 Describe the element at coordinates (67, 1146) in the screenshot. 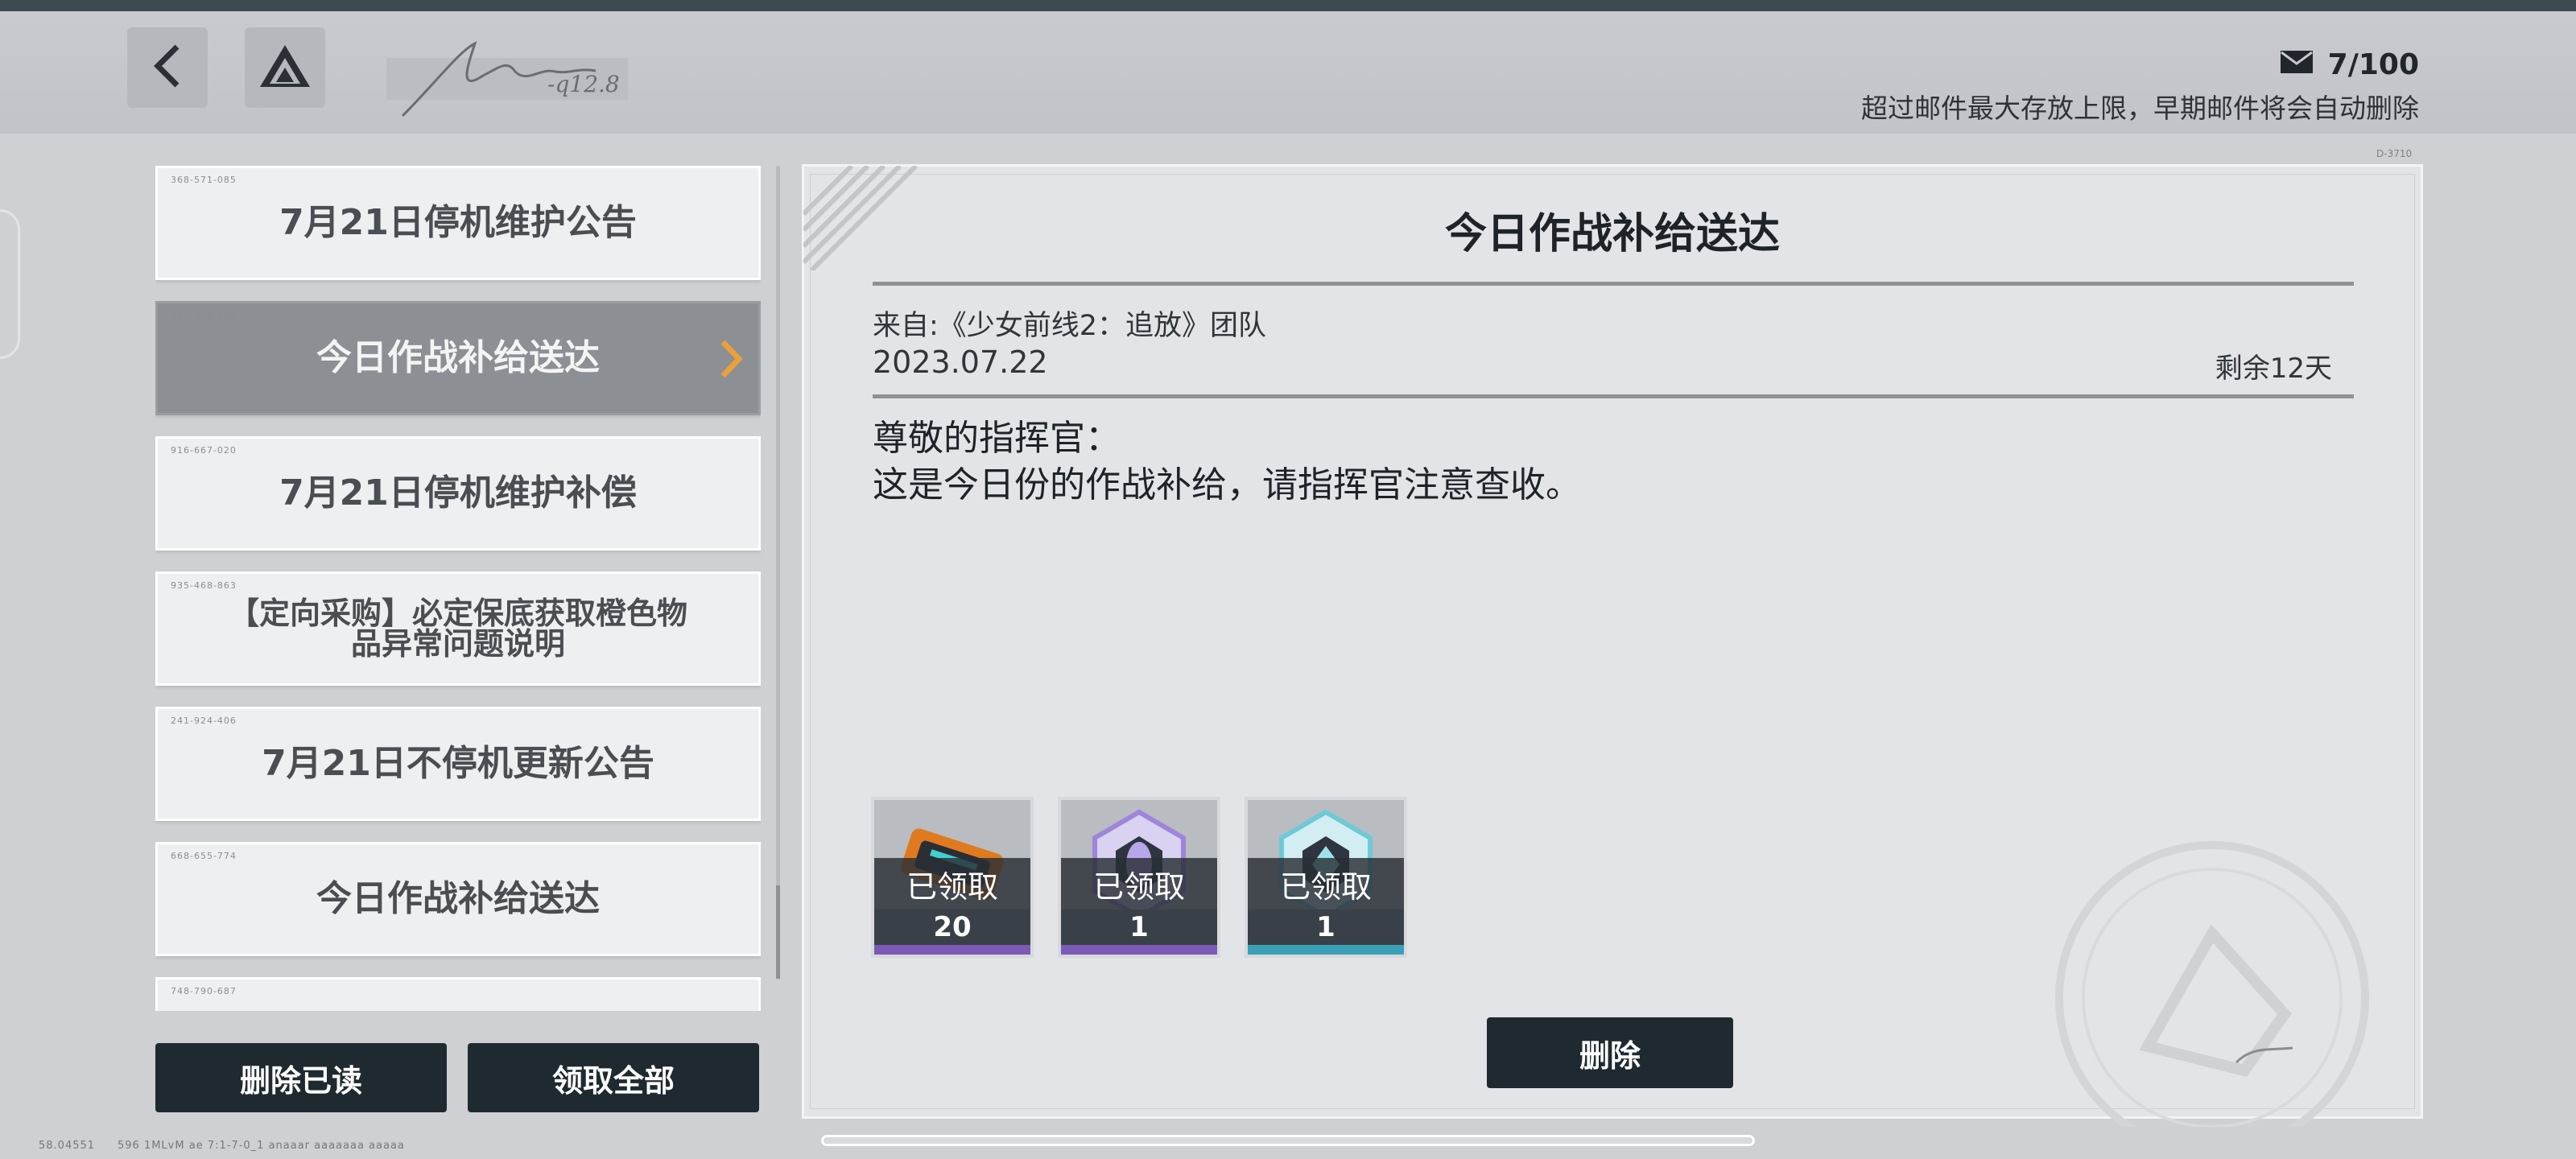

I see `footer-code-left: 58.04551` at that location.